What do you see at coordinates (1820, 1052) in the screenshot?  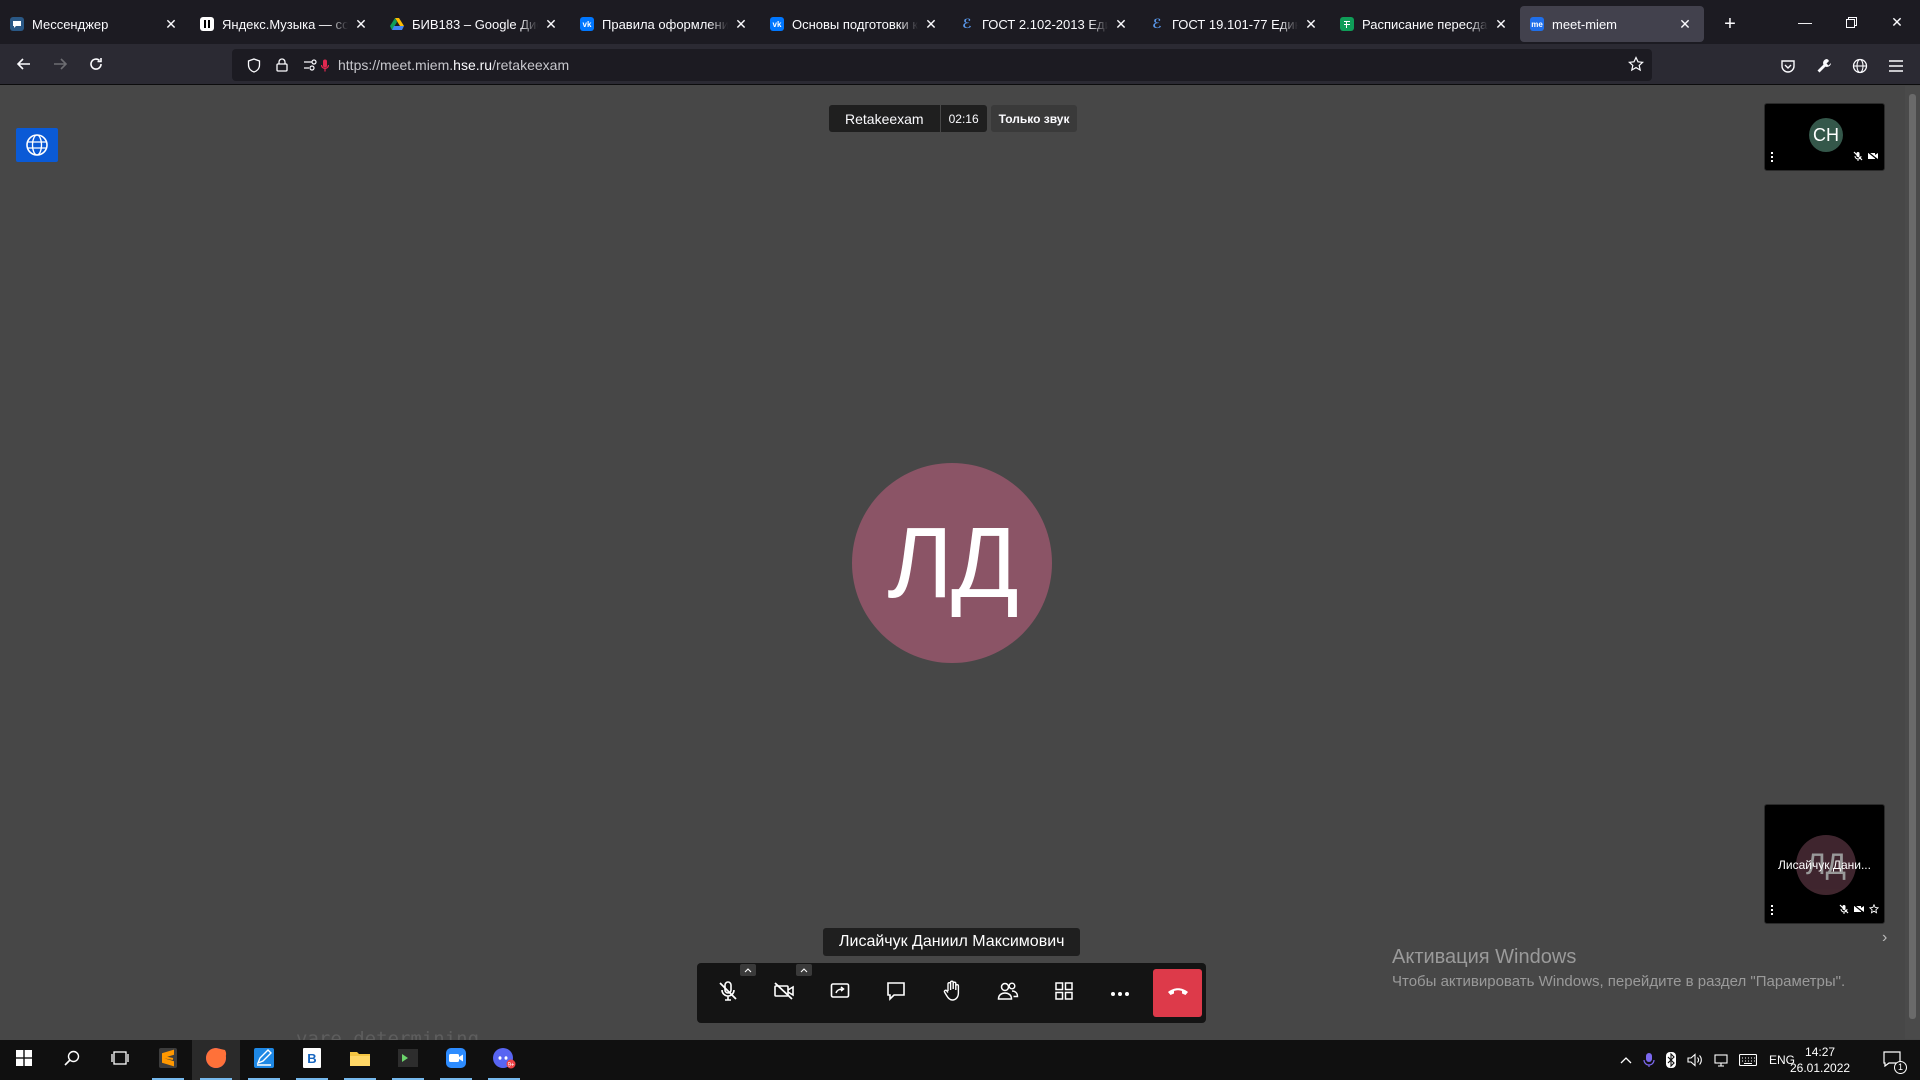 I see `clock-time: 14:27` at bounding box center [1820, 1052].